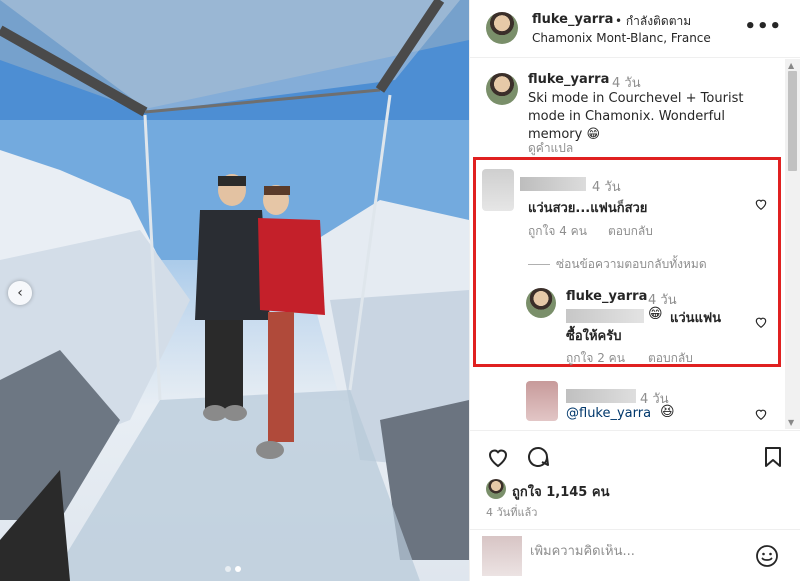 This screenshot has height=581, width=800. Describe the element at coordinates (606, 187) in the screenshot. I see `comment-time: 4 วัน` at that location.